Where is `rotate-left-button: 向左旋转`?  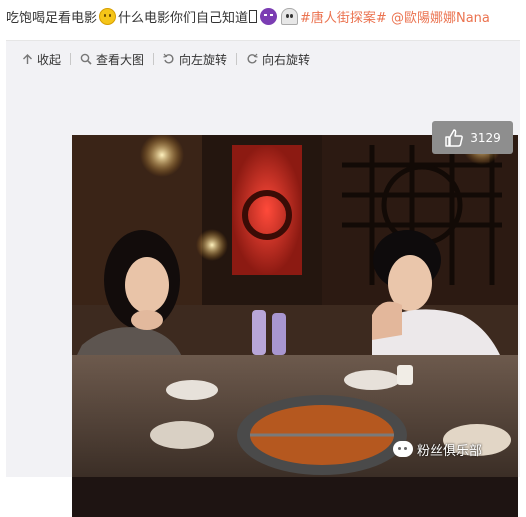 rotate-left-button: 向左旋转 is located at coordinates (195, 59).